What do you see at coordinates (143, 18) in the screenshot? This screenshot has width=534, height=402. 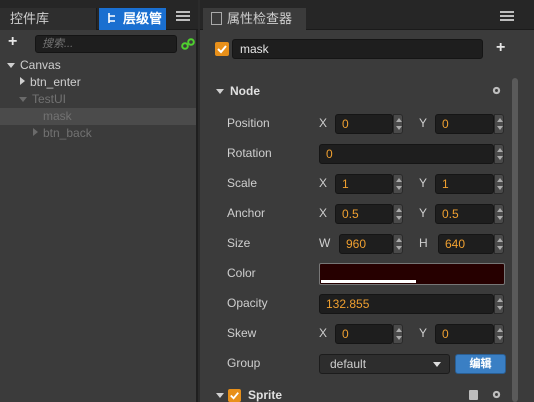 I see `tab-hierarchy-label: 层级管` at bounding box center [143, 18].